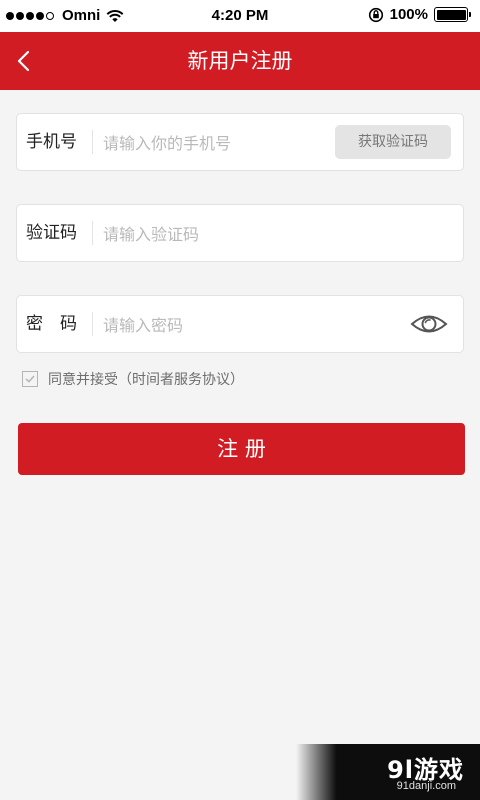 This screenshot has height=800, width=480. I want to click on password-input, so click(248, 325).